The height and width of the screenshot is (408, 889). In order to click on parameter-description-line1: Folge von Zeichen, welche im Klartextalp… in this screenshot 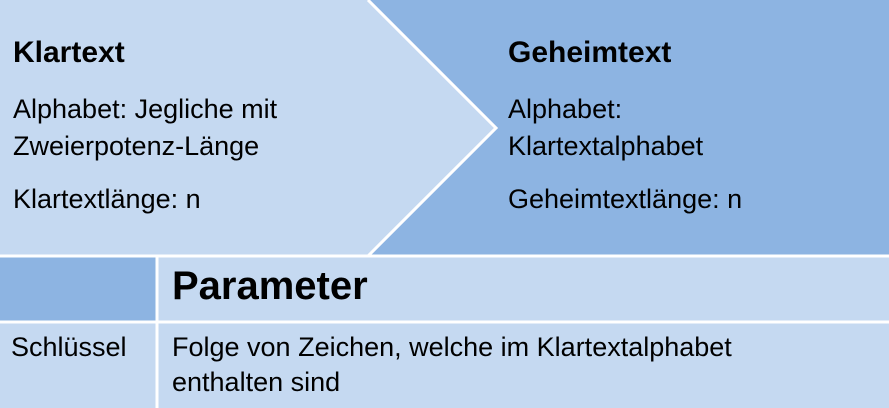, I will do `click(452, 347)`.